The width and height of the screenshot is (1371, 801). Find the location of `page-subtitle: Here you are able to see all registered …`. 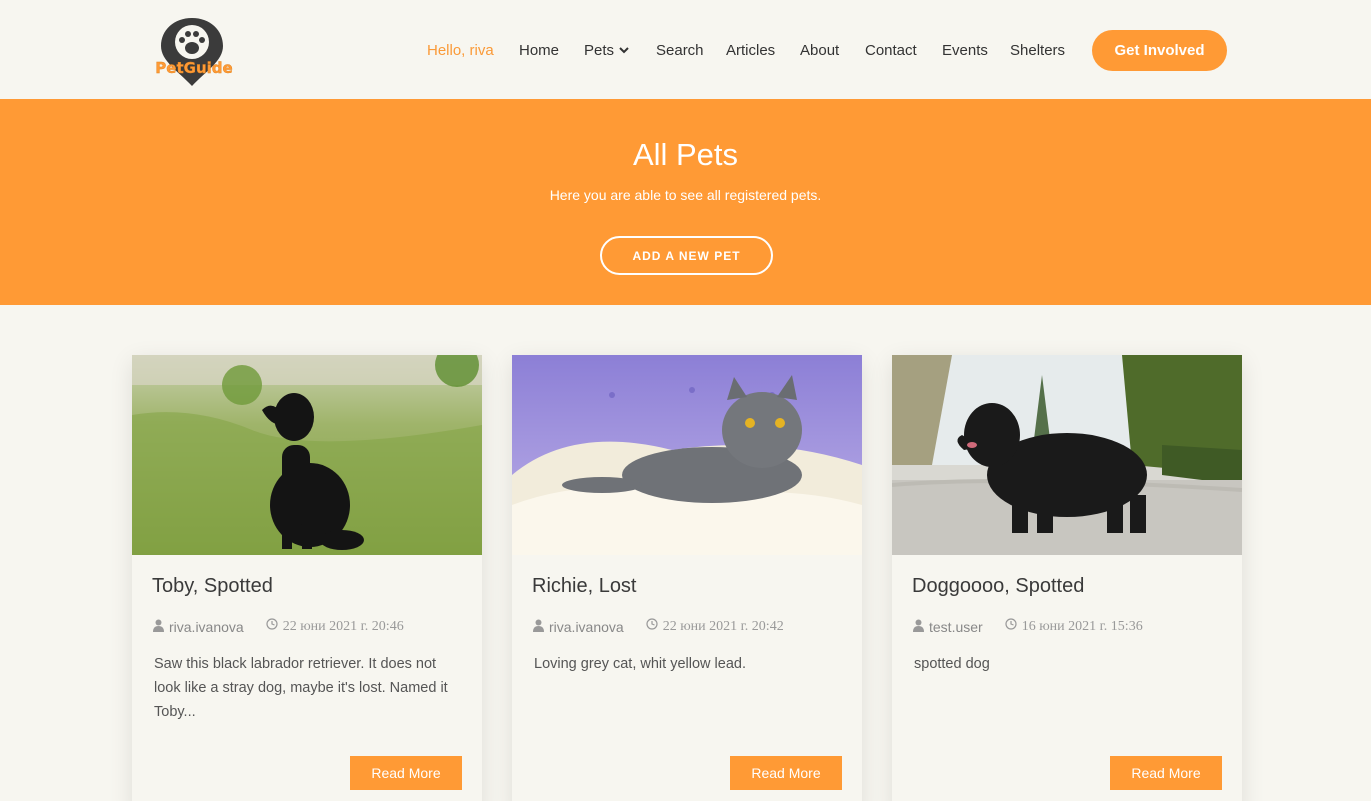

page-subtitle: Here you are able to see all registered … is located at coordinates (685, 195).